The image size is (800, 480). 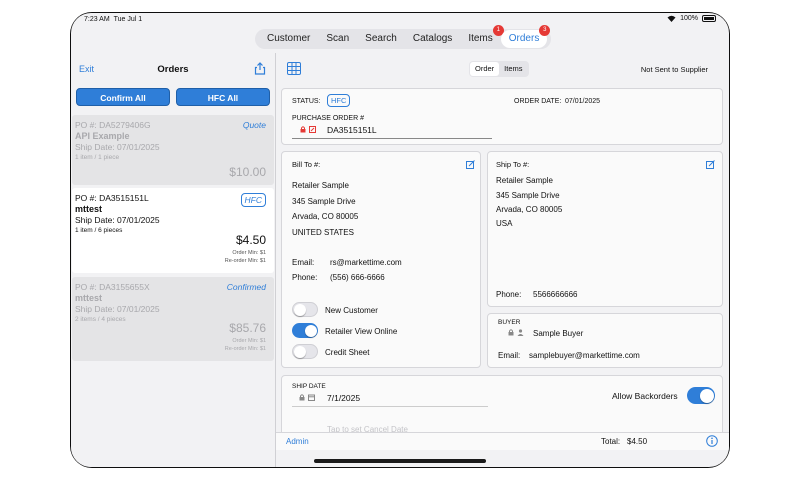 I want to click on order-total: $4.50, so click(x=250, y=240).